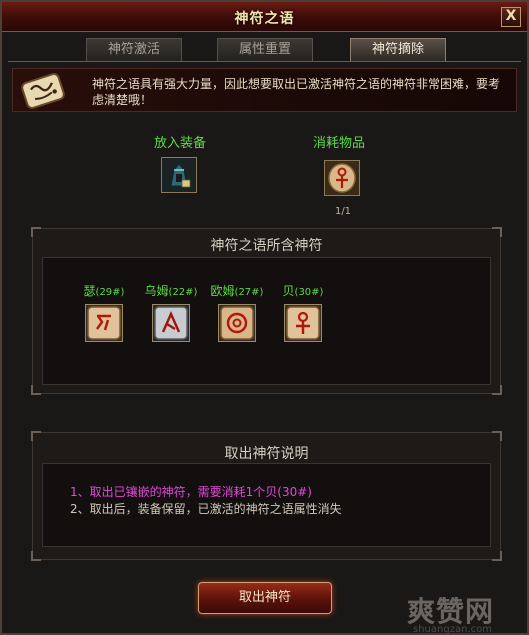  What do you see at coordinates (43, 91) in the screenshot?
I see `rune-scroll-icon` at bounding box center [43, 91].